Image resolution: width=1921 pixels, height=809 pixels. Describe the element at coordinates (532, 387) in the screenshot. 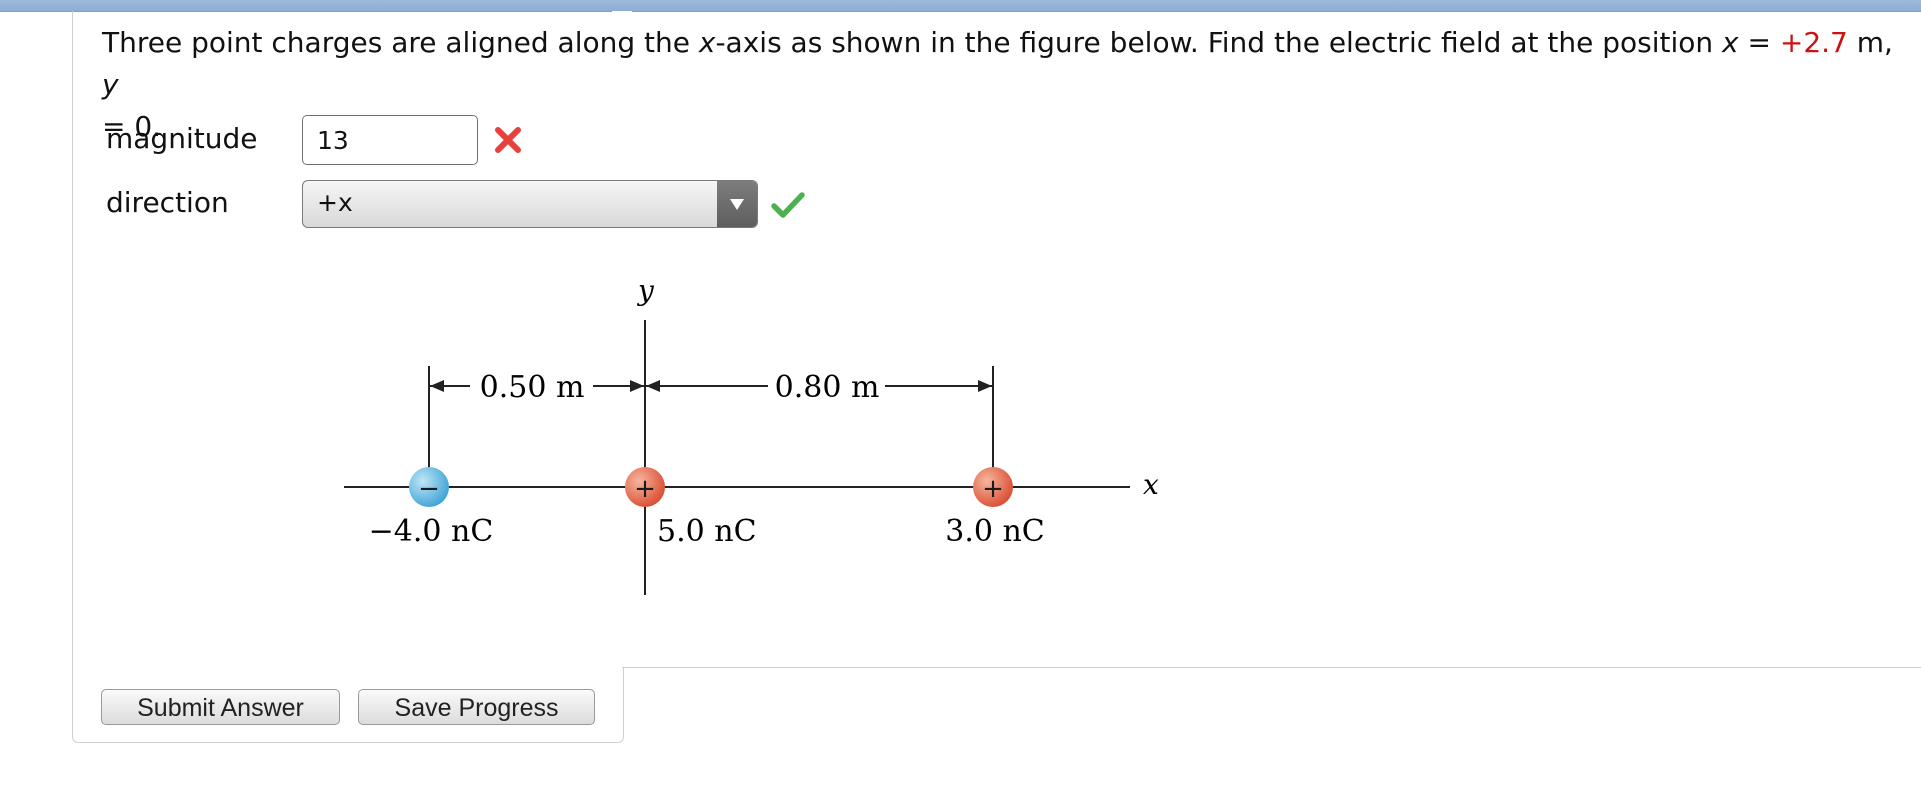

I see `dimension-left: 0.50 m` at that location.